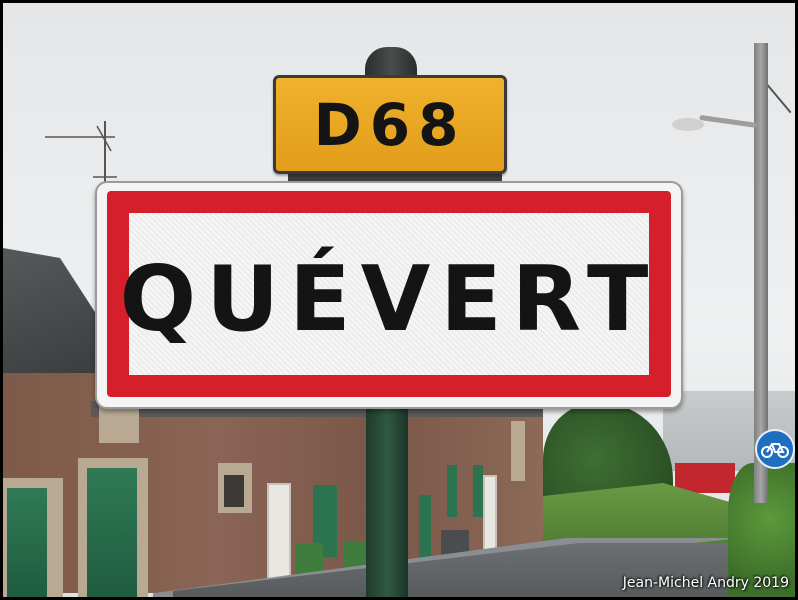 The height and width of the screenshot is (600, 798). I want to click on cycle-route-sign, so click(775, 449).